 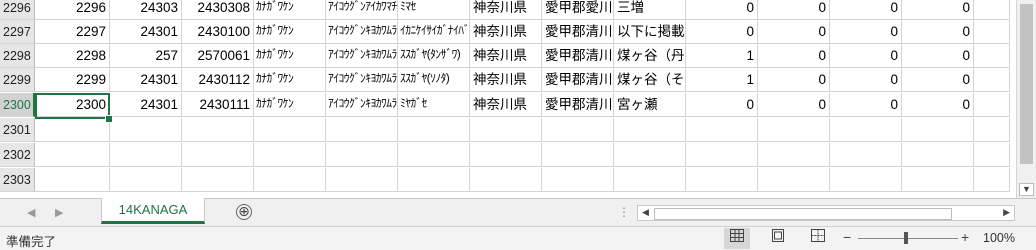 I want to click on table-cell: ｽｽｶﾞﾔ(ﾀﾝｻﾞﾜ), so click(x=434, y=56).